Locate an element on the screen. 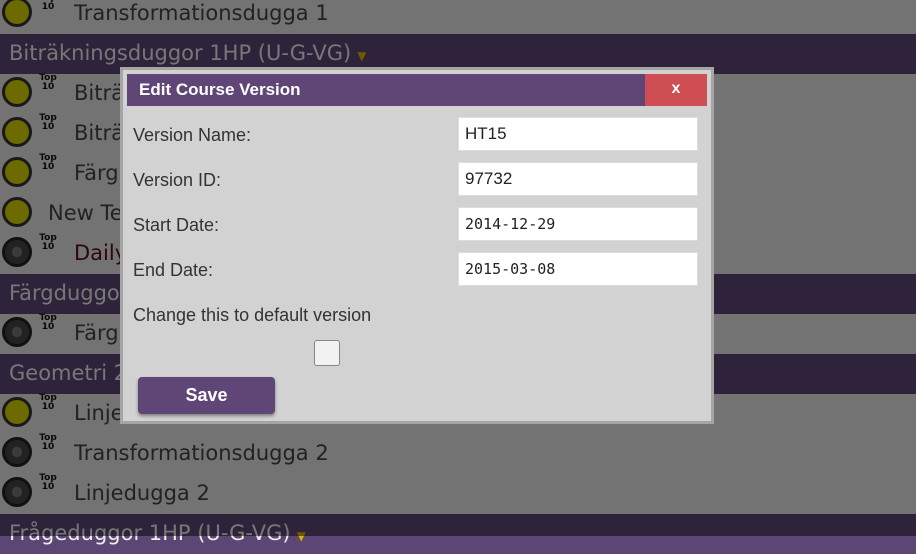  default-version-label: Change this to default version is located at coordinates (252, 315).